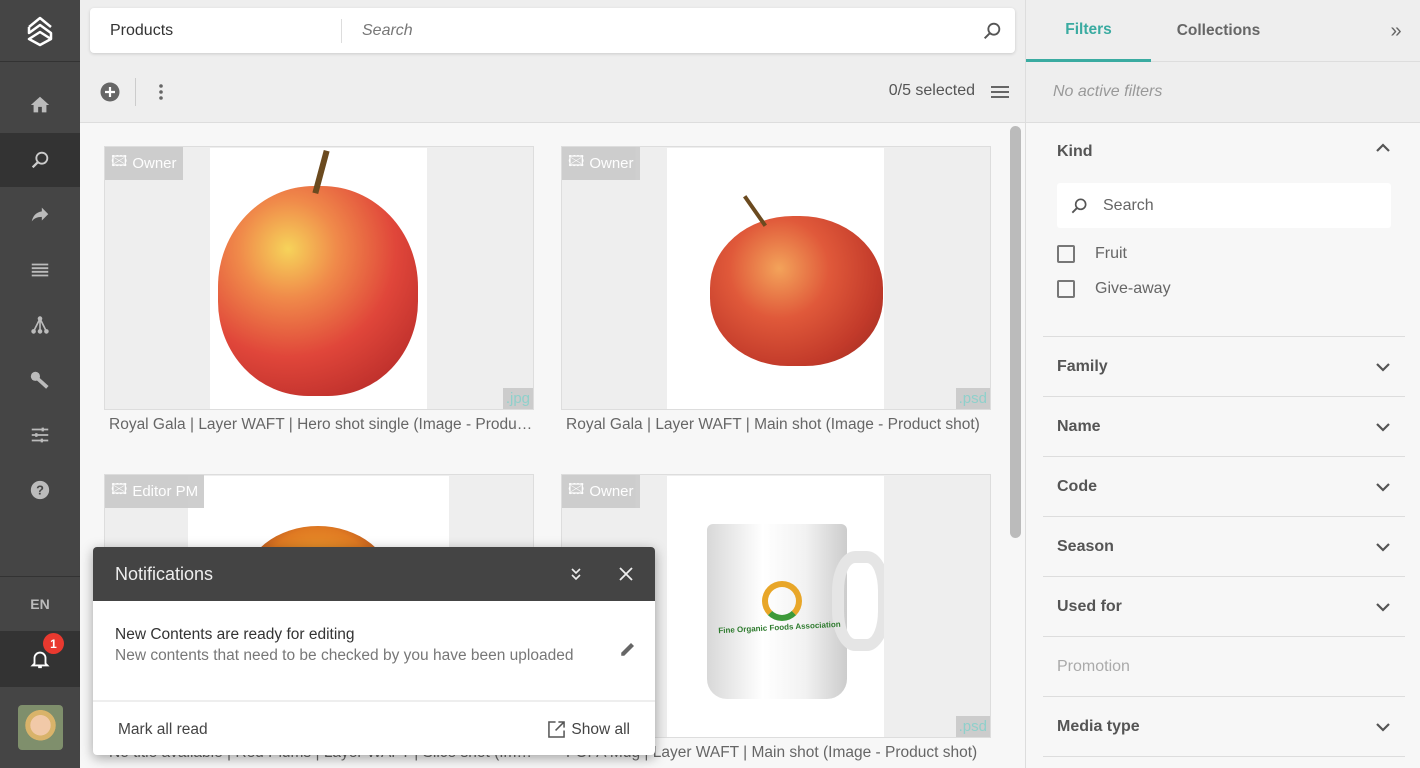 This screenshot has height=768, width=1420. I want to click on header: Products, so click(552, 31).